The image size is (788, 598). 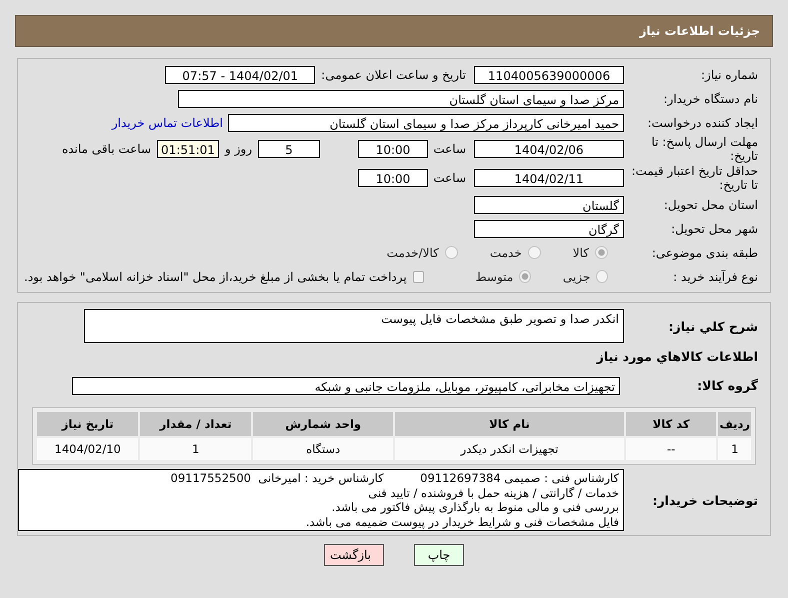 I want to click on buyer-field: مرکز صدا و سیمای استان گلستان, so click(x=401, y=99).